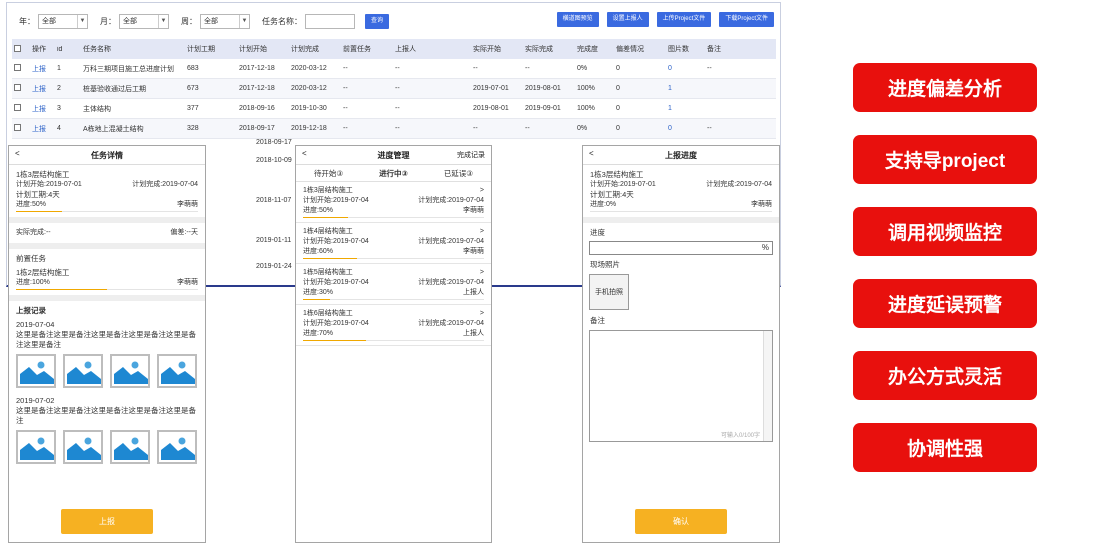 The width and height of the screenshot is (1100, 546). Describe the element at coordinates (945, 447) in the screenshot. I see `feature-coordination: 协调性强` at that location.